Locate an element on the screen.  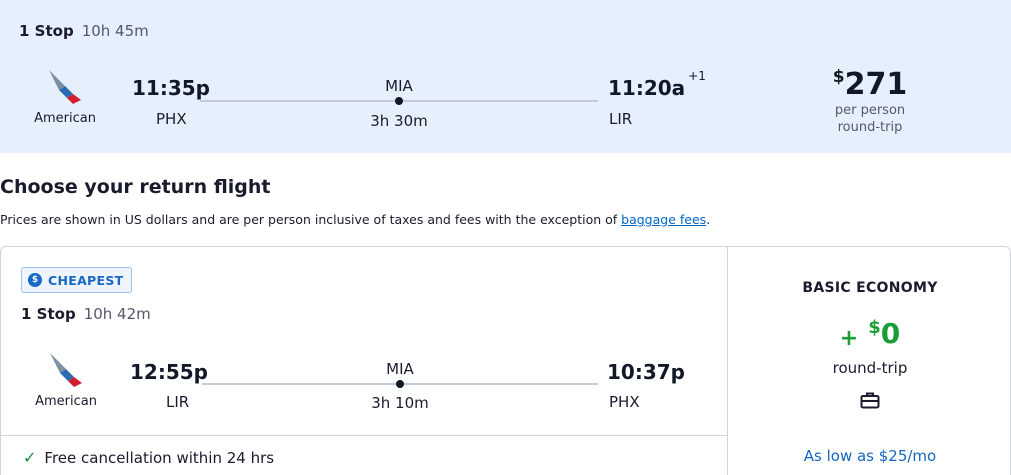
baggage-fees-link: baggage fees is located at coordinates (663, 219).